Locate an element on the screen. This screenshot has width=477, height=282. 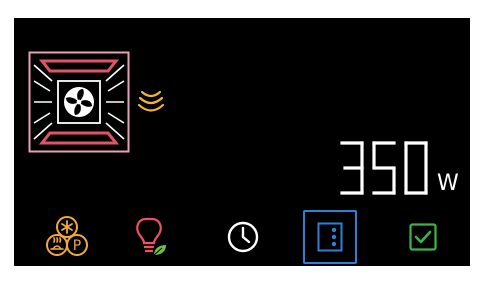
tray-position-button is located at coordinates (330, 237).